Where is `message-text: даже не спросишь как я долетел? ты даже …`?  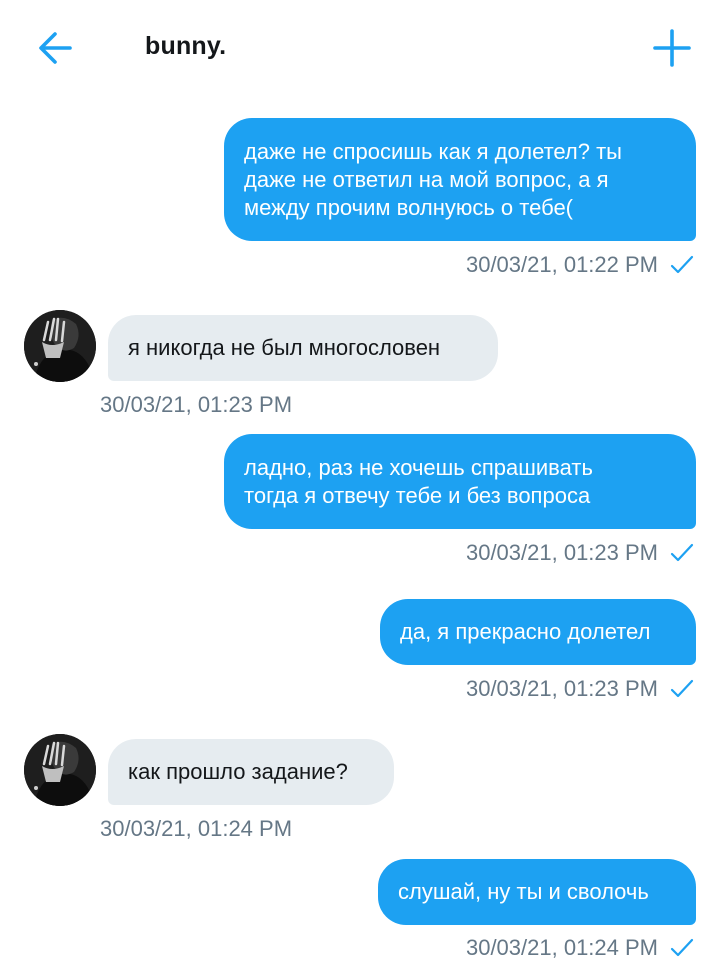
message-text: даже не спросишь как я долетел? ты даже … is located at coordinates (433, 179).